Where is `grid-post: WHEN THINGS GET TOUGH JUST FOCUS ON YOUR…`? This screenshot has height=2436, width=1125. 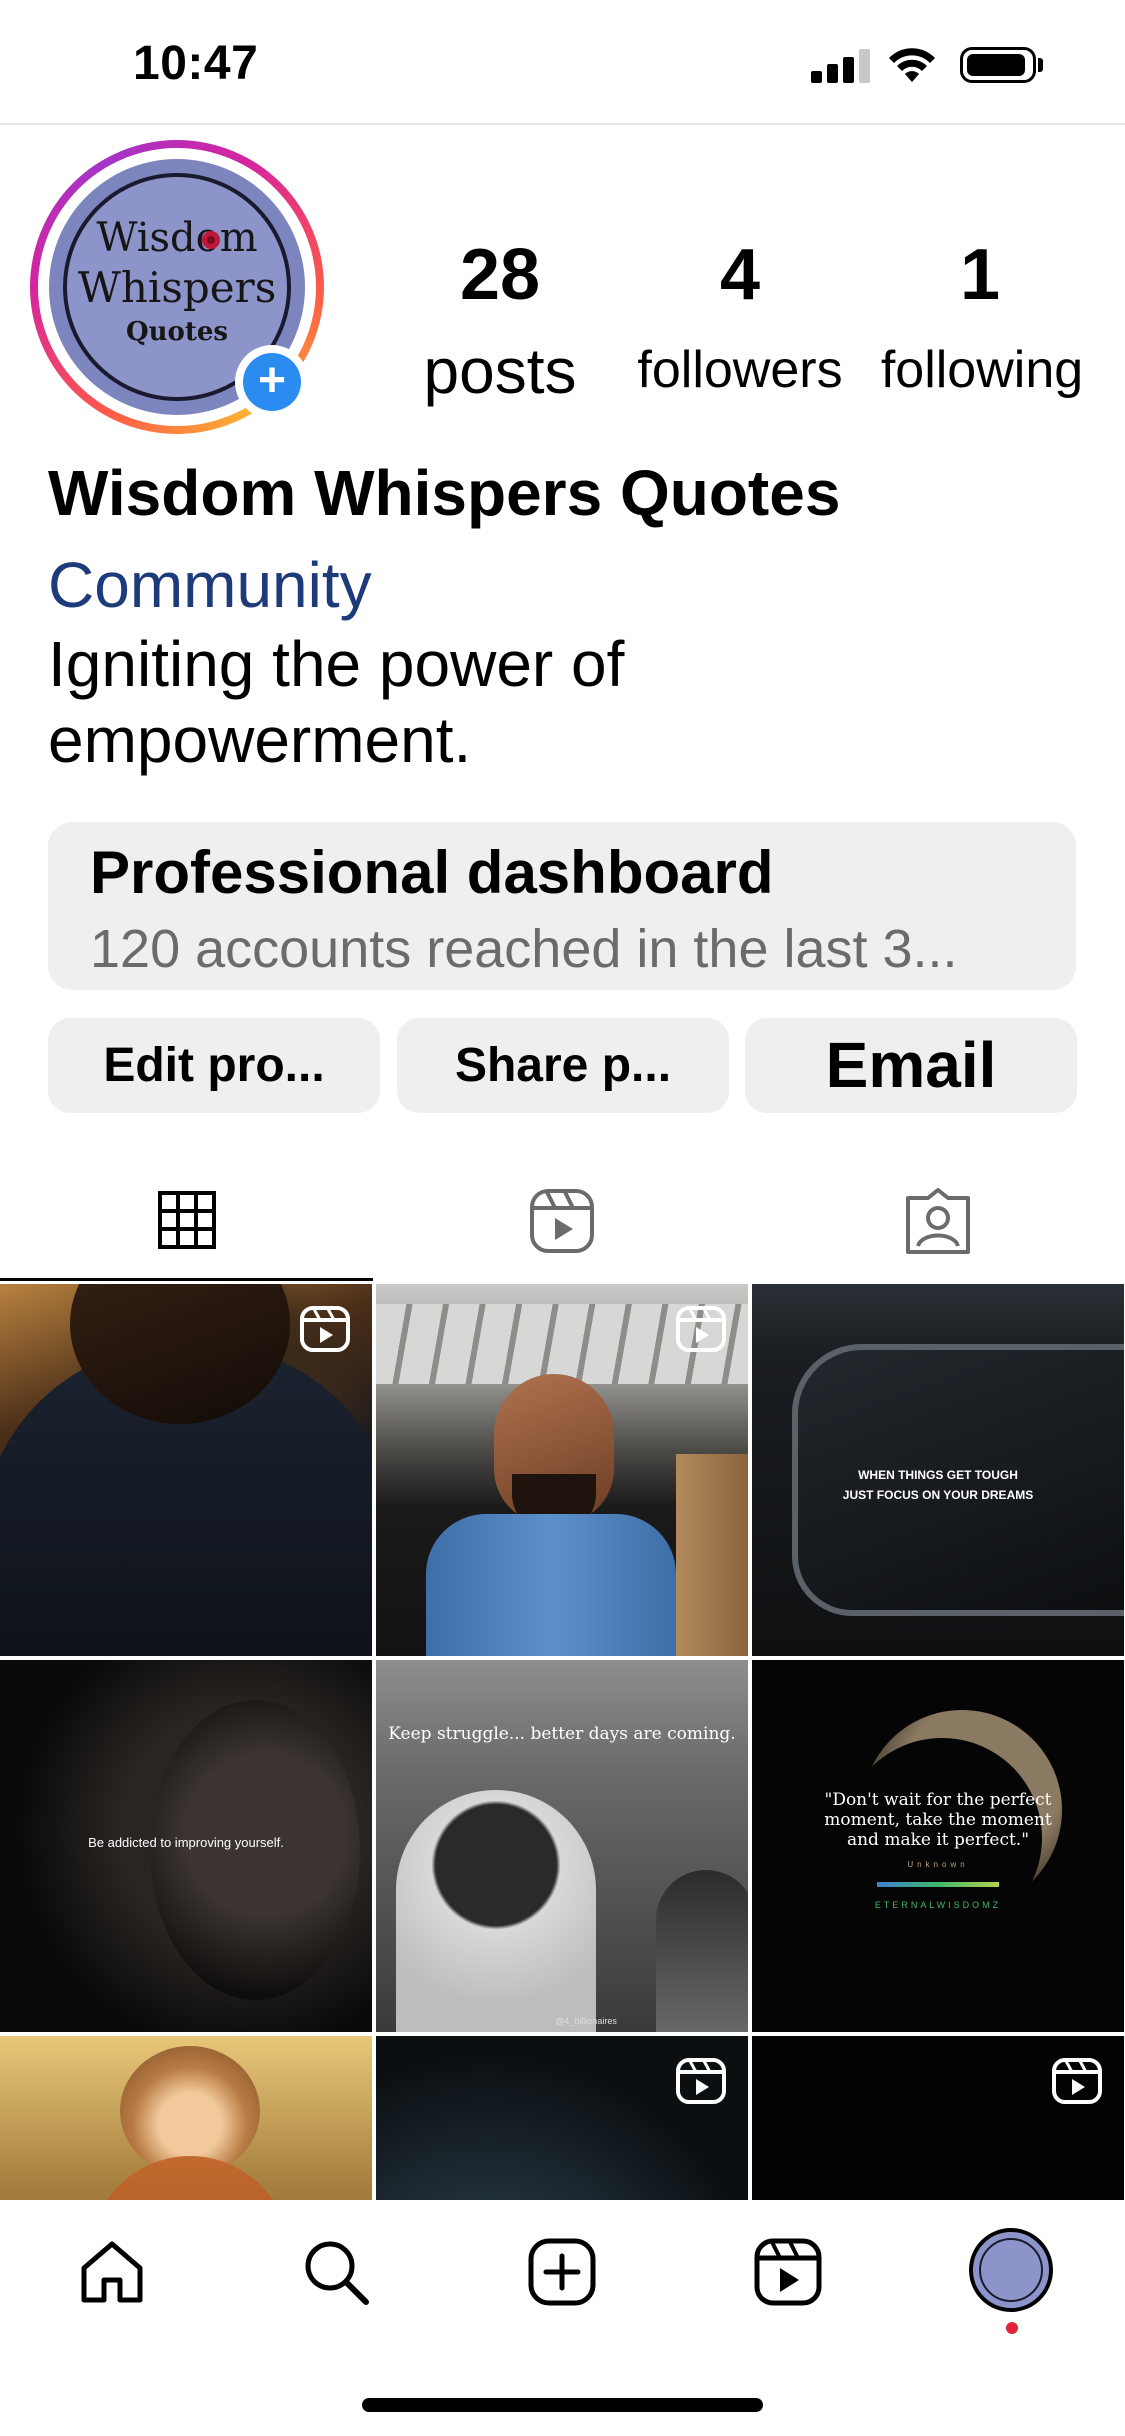 grid-post: WHEN THINGS GET TOUGH JUST FOCUS ON YOUR… is located at coordinates (938, 1470).